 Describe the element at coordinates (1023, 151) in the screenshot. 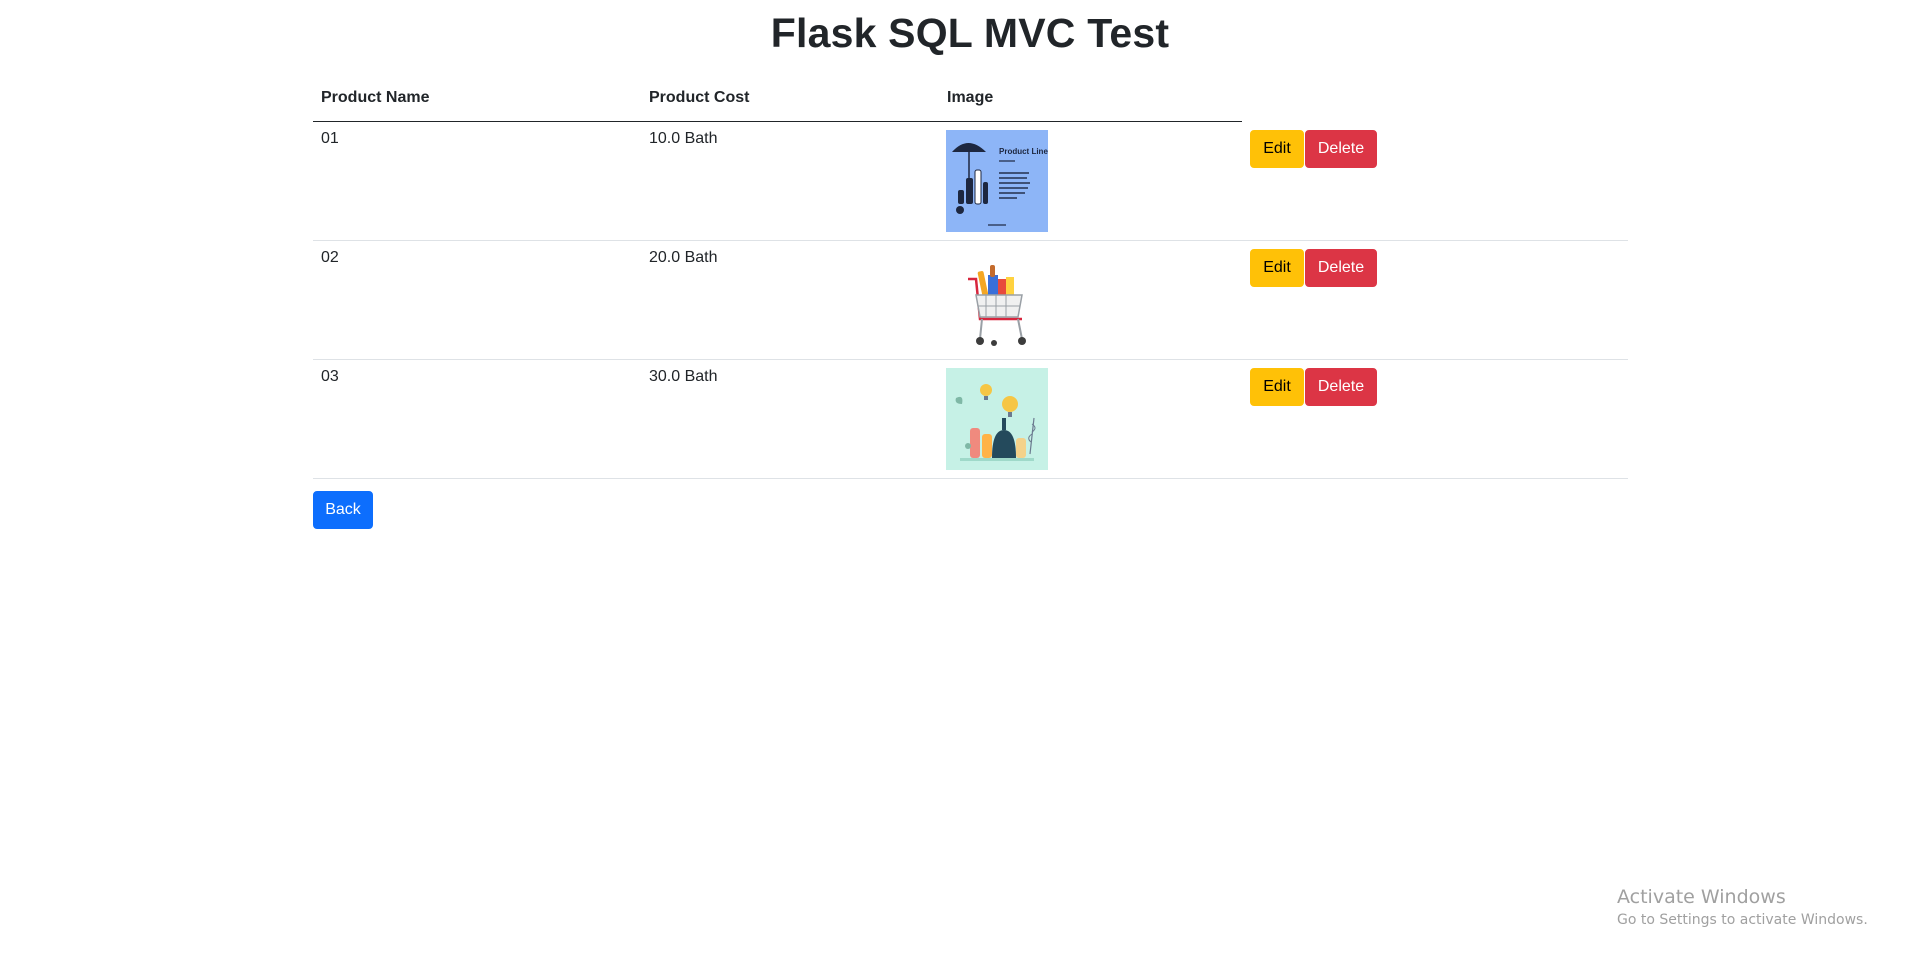

I see `product-line-heading: Product Line` at that location.